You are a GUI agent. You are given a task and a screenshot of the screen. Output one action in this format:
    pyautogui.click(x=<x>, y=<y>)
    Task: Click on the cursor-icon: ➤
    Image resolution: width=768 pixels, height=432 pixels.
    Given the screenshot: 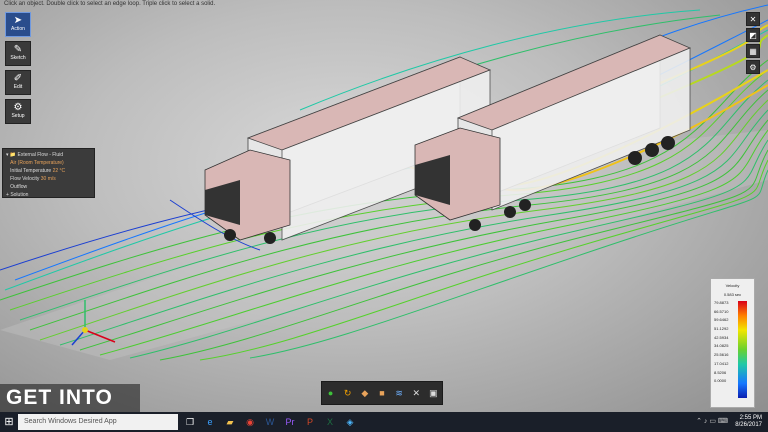 What is the action you would take?
    pyautogui.click(x=18, y=20)
    